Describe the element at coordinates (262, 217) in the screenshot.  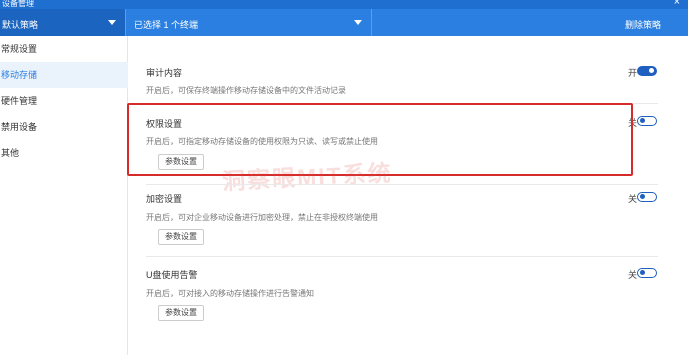
I see `section-description: 开启后，可对企业移动设备进行加密处理，禁止在非授权终端使用` at that location.